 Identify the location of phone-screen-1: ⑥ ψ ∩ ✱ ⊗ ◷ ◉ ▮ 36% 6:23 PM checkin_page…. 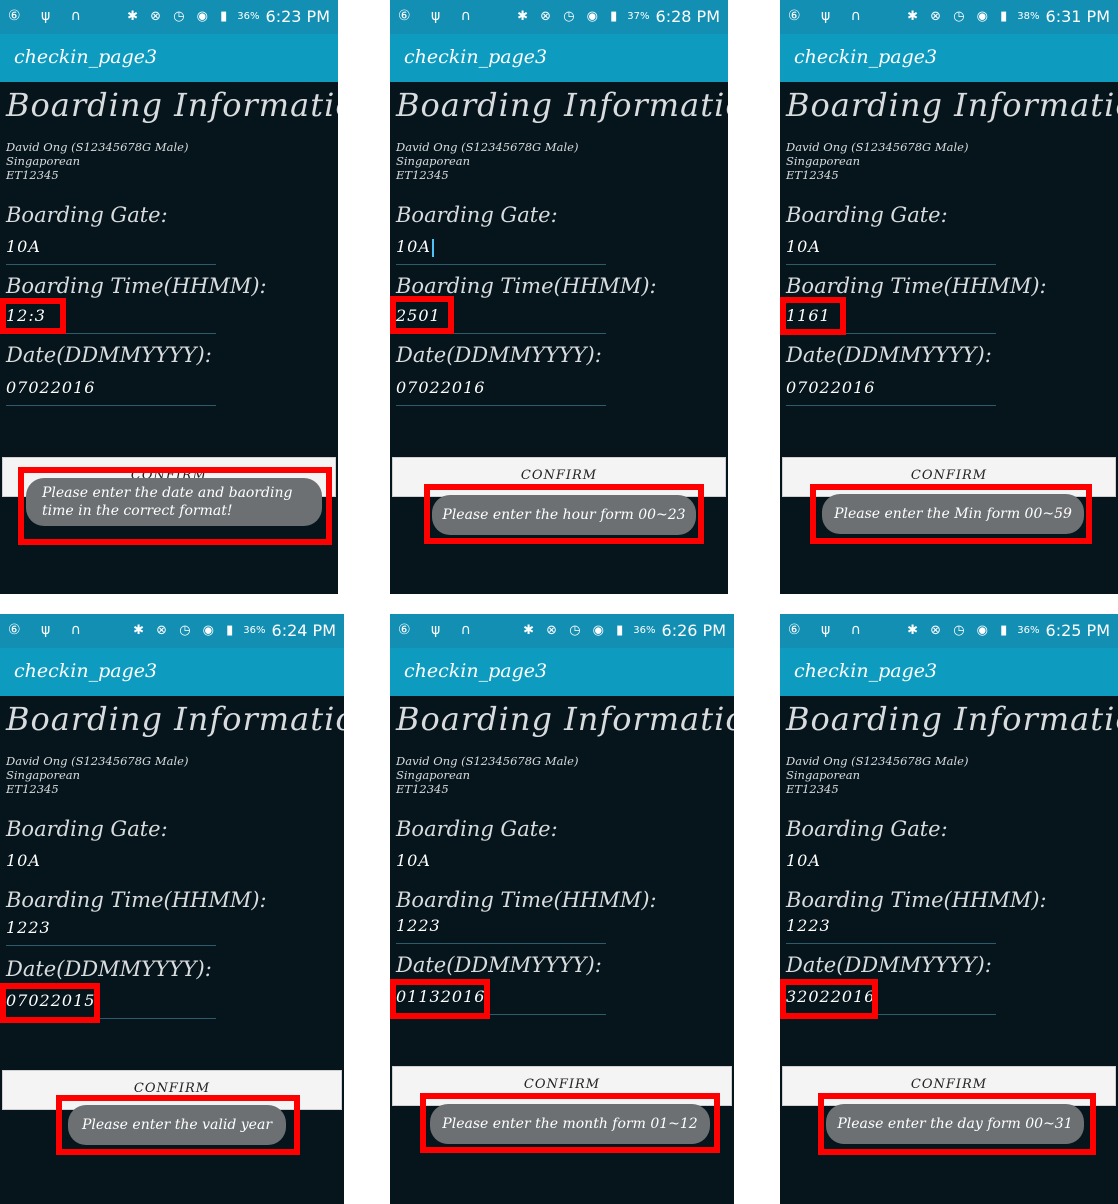
(169, 297).